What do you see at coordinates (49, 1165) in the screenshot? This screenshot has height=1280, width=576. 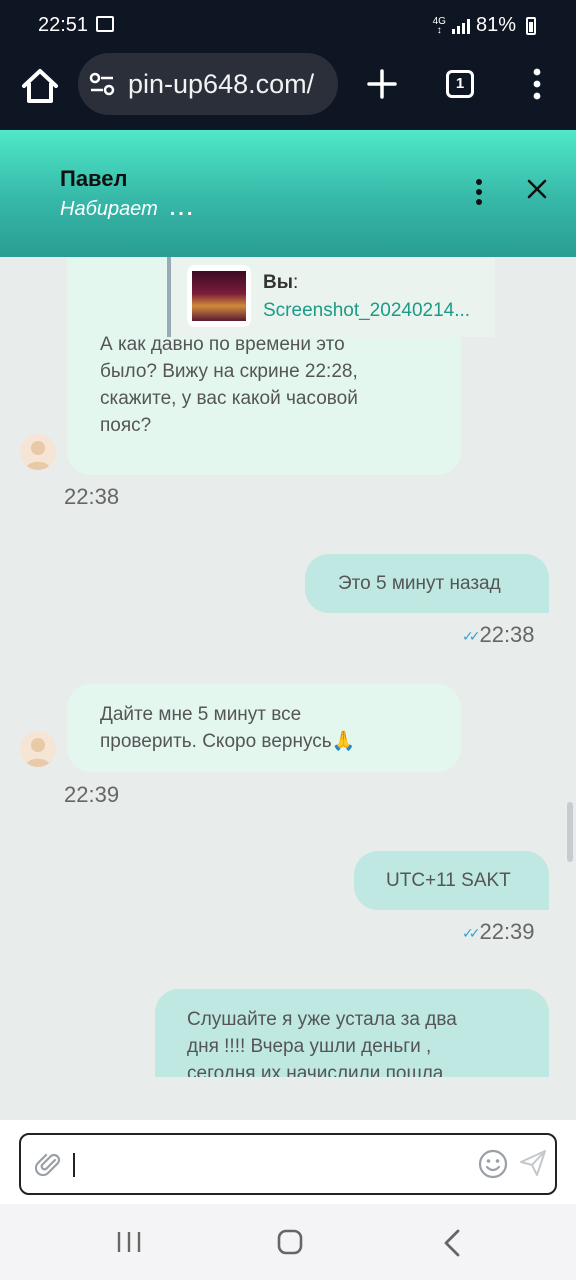 I see `paperclip-icon` at bounding box center [49, 1165].